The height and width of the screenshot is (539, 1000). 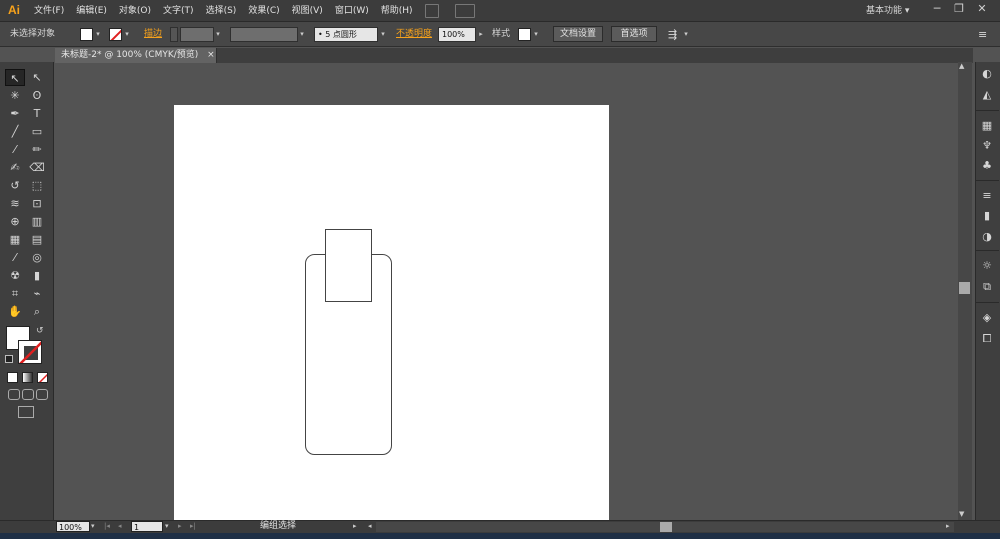 What do you see at coordinates (500, 536) in the screenshot?
I see `os-taskbar` at bounding box center [500, 536].